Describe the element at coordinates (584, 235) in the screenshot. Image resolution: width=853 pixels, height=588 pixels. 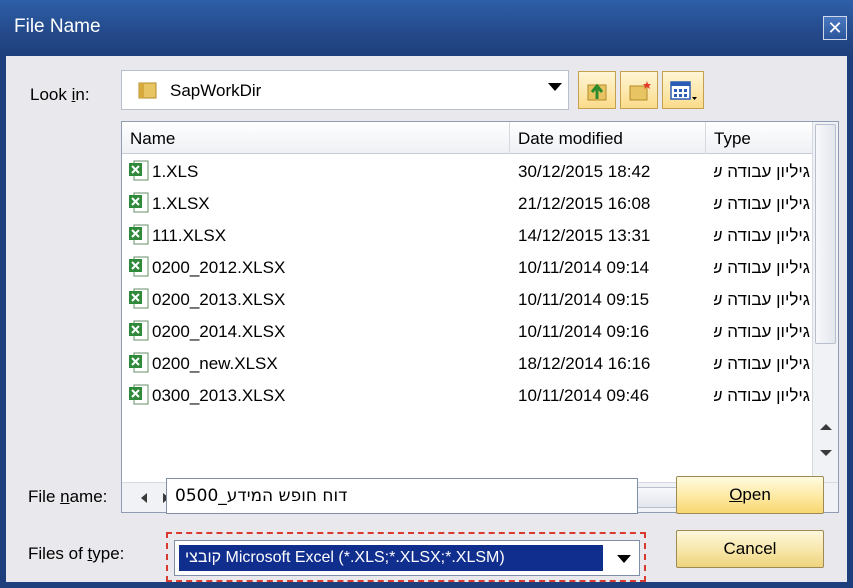
I see `file-date: 14/12/2015 13:31` at that location.